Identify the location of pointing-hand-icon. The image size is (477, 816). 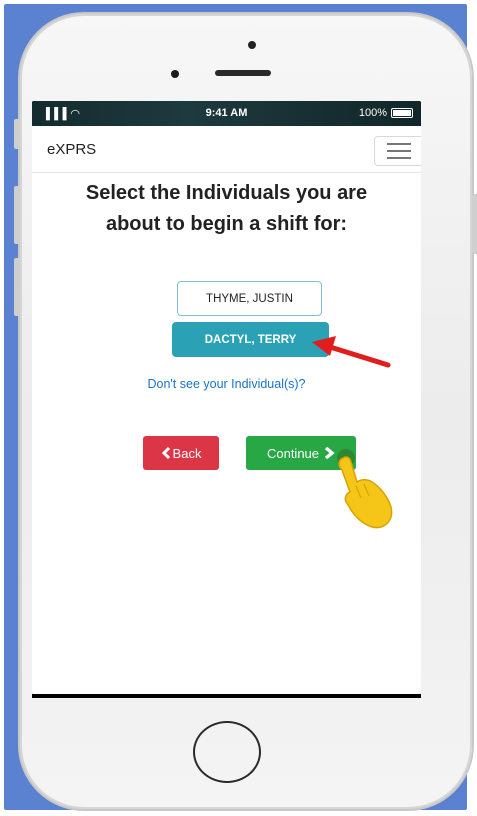
(365, 489).